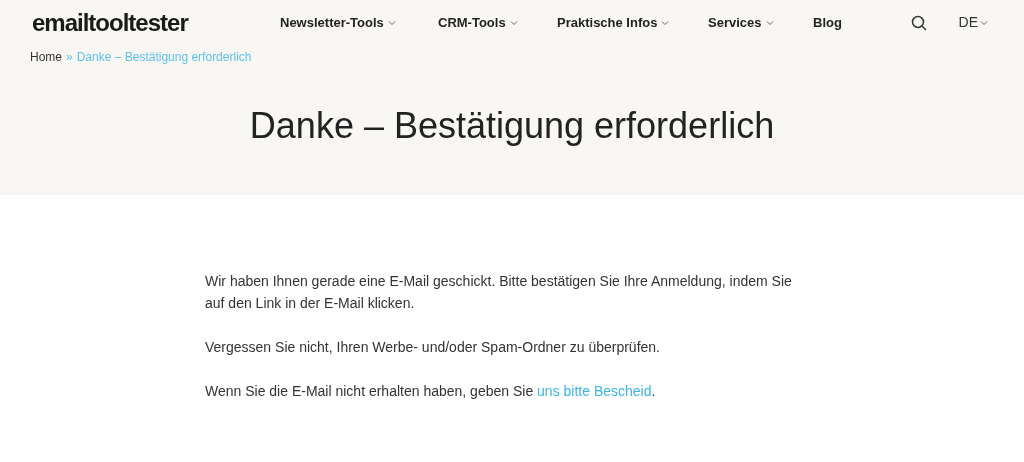 This screenshot has width=1024, height=462. Describe the element at coordinates (760, 22) in the screenshot. I see `nav-link: Services` at that location.